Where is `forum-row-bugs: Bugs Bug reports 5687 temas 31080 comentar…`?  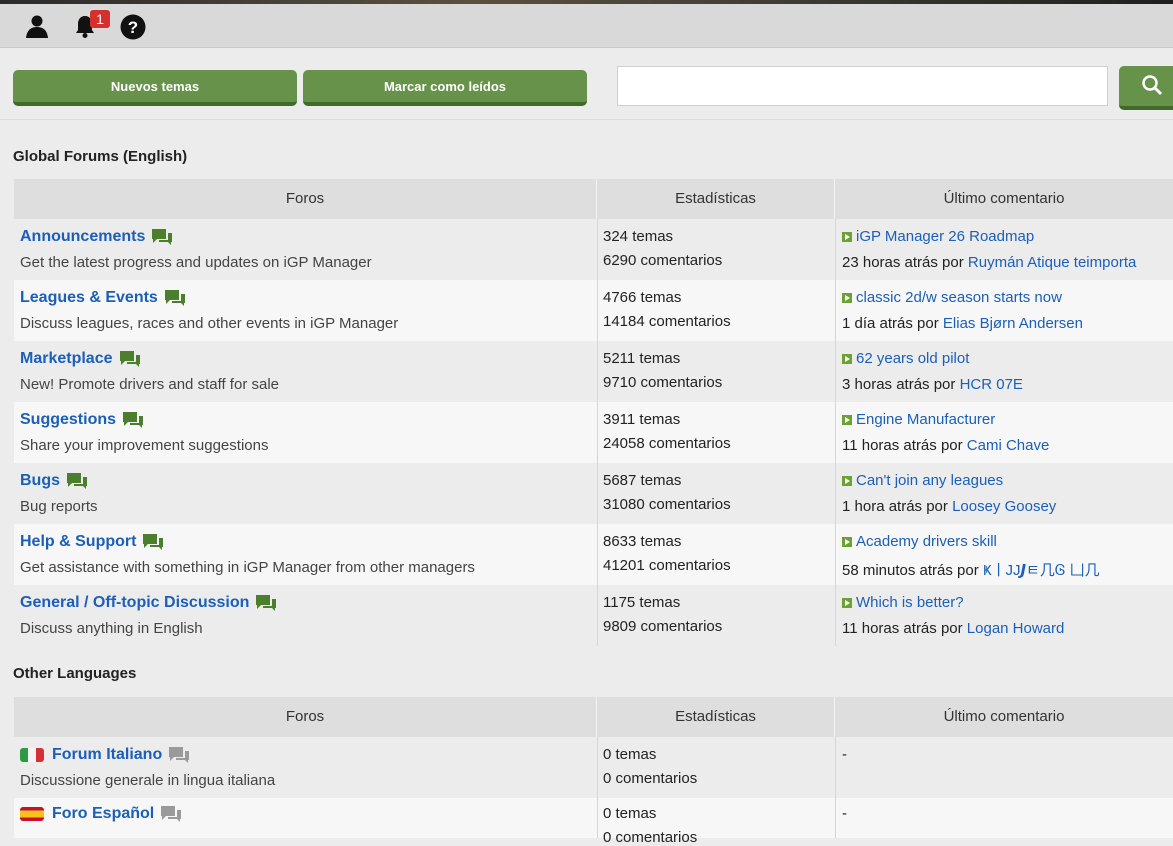 forum-row-bugs: Bugs Bug reports 5687 temas 31080 comentar… is located at coordinates (593, 493).